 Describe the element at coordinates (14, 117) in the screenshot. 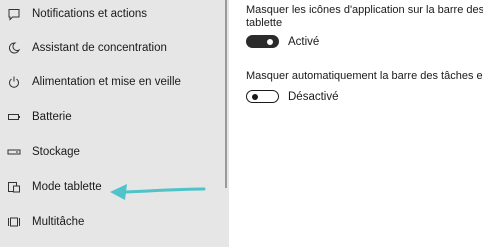

I see `battery-icon` at that location.